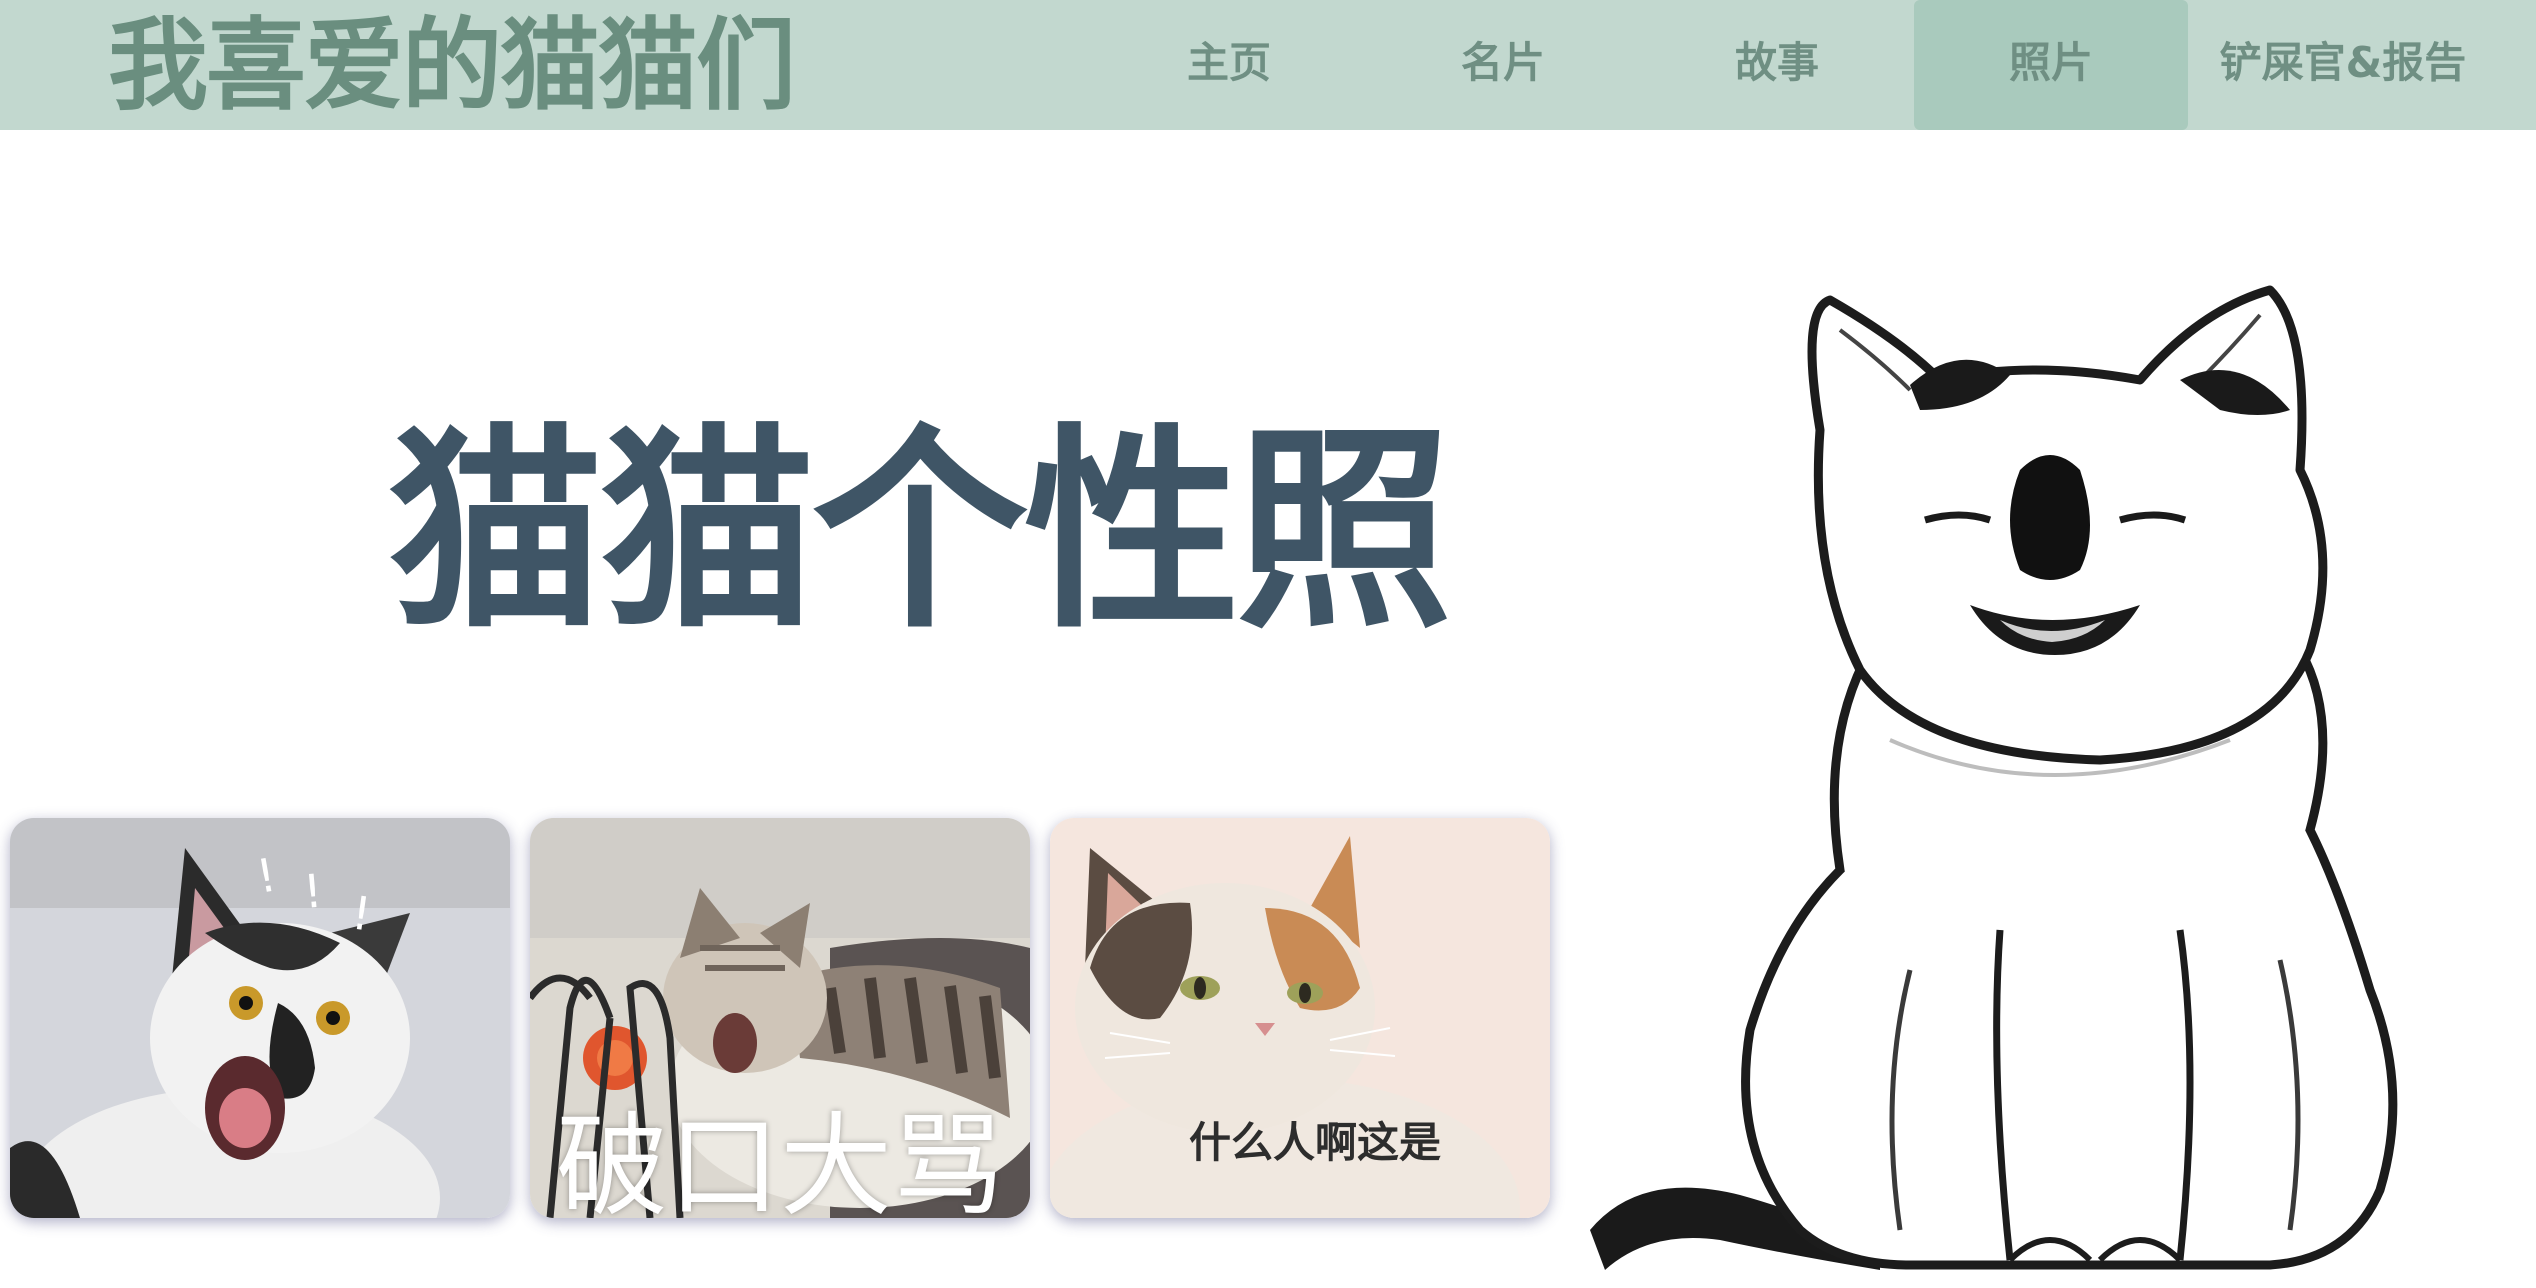  What do you see at coordinates (2343, 65) in the screenshot?
I see `nav-owner-report: 铲屎官&报告` at bounding box center [2343, 65].